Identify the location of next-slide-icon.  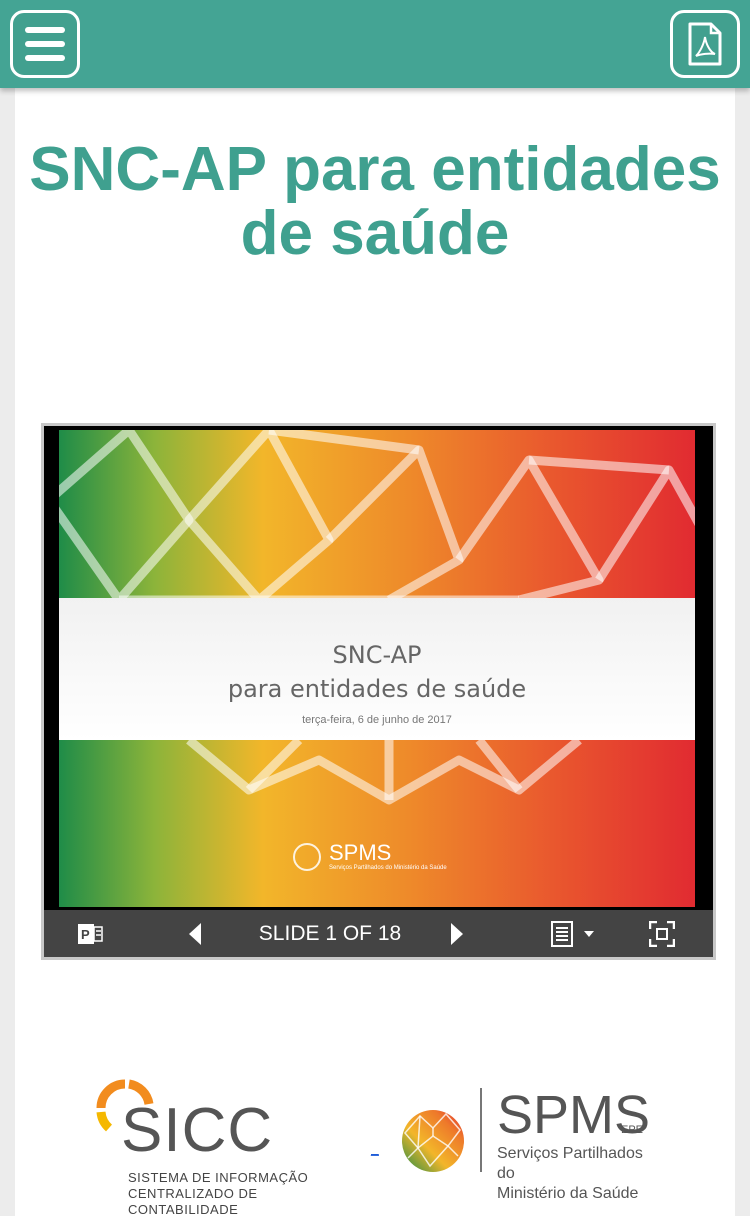
(457, 933).